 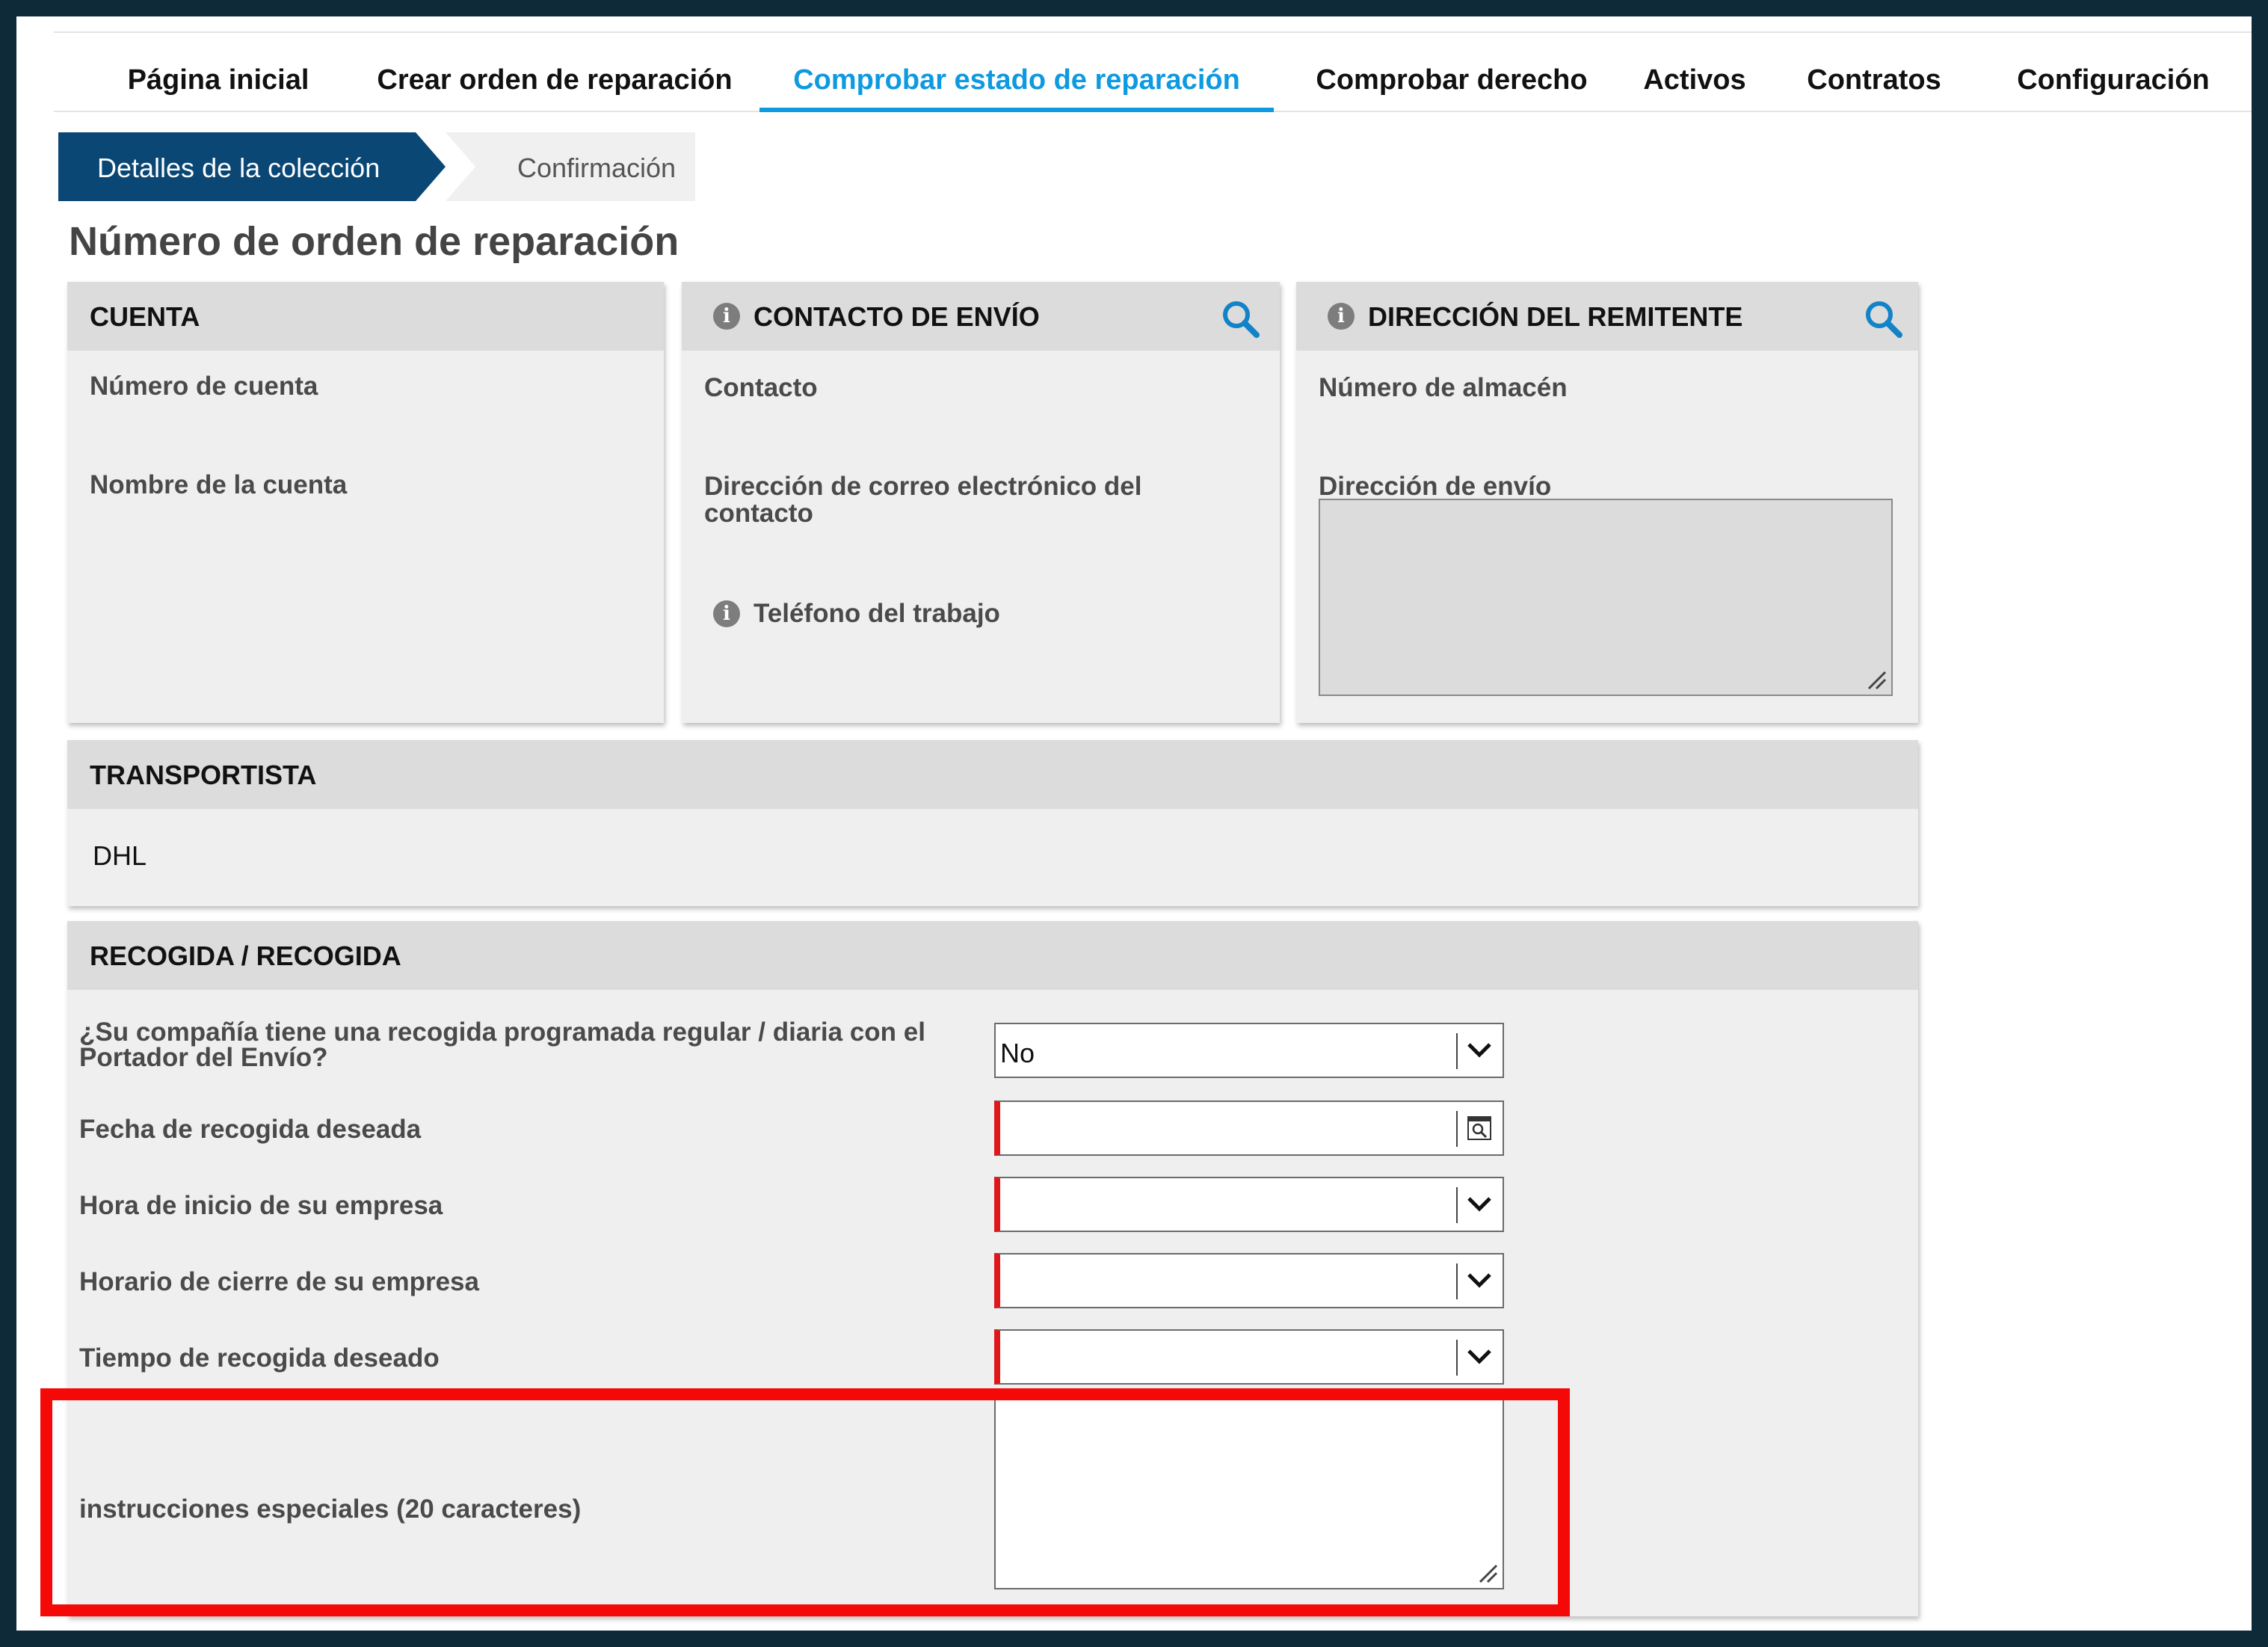 I want to click on card-header: TRANSPORTISTA, so click(x=992, y=774).